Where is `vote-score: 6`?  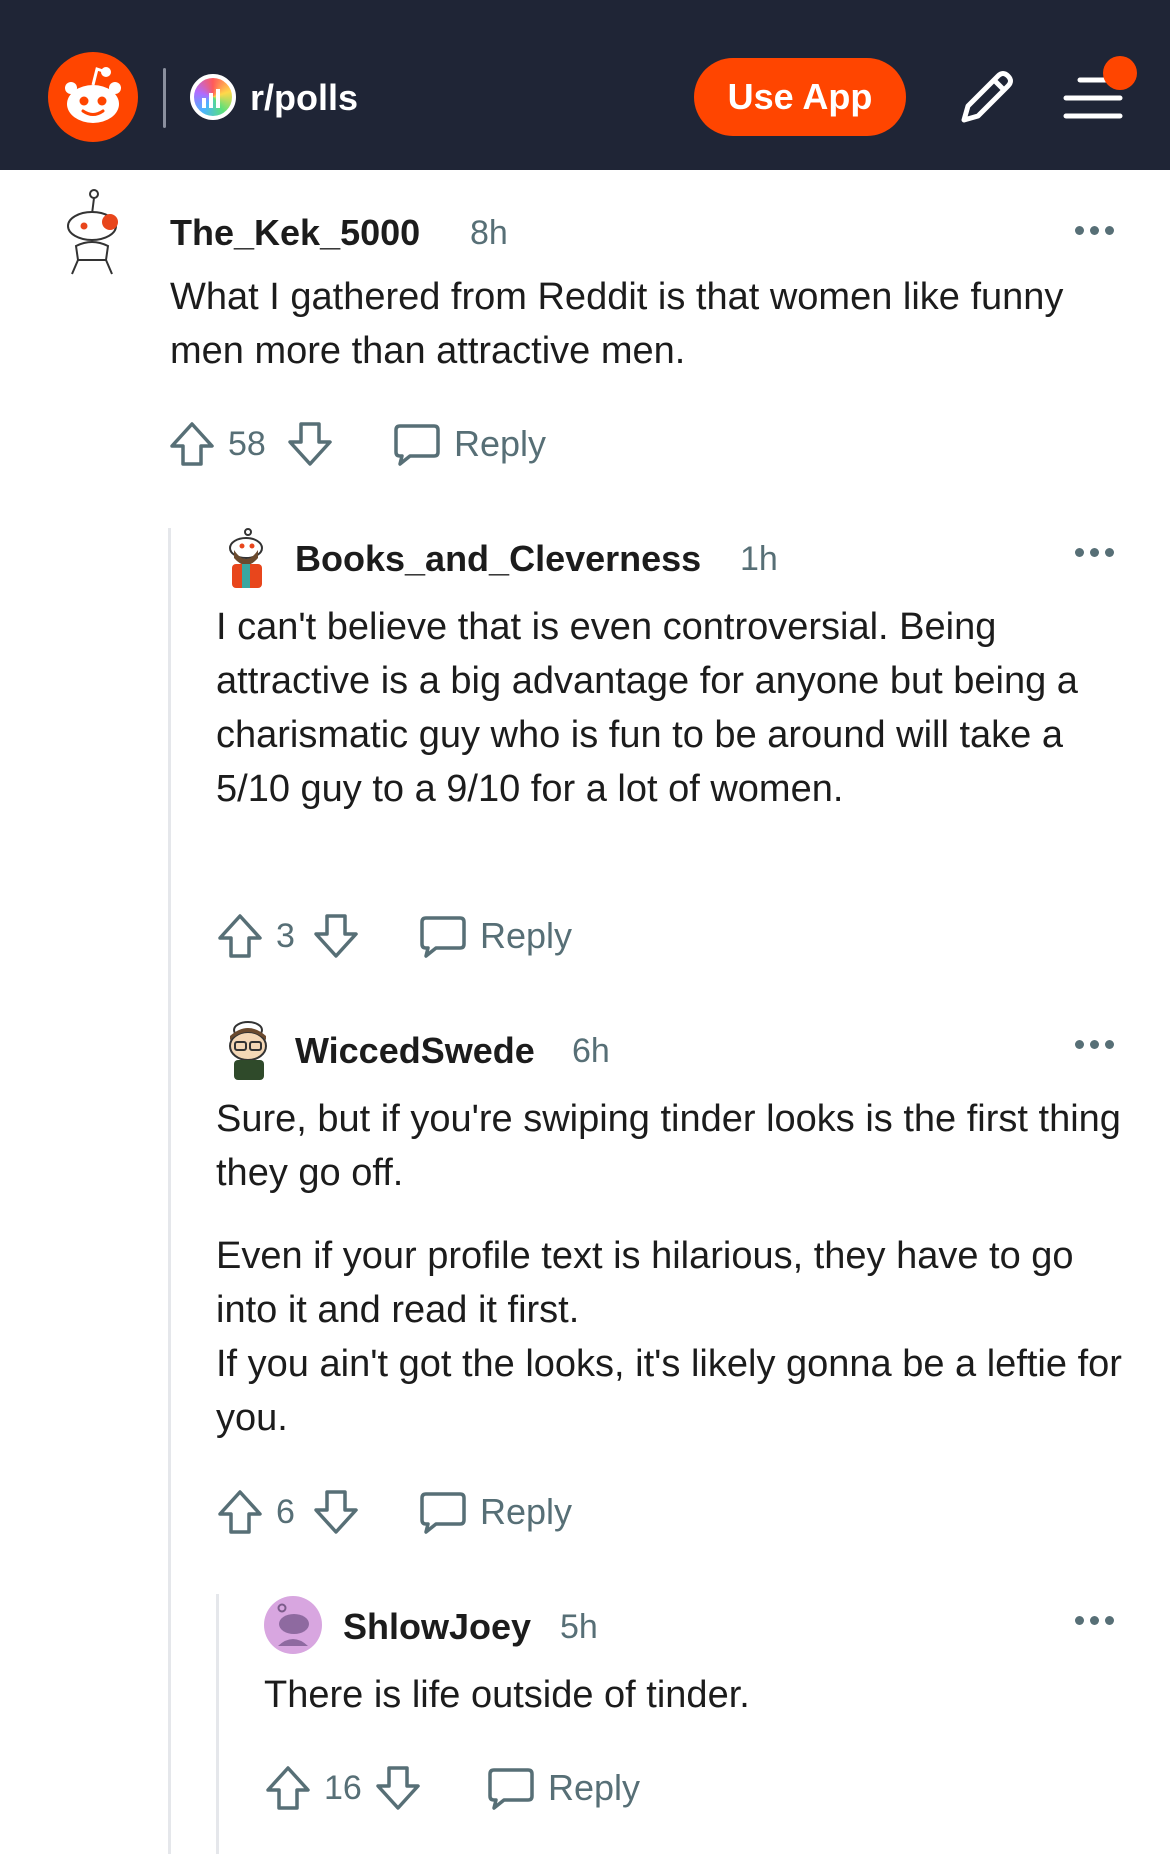
vote-score: 6 is located at coordinates (285, 1512).